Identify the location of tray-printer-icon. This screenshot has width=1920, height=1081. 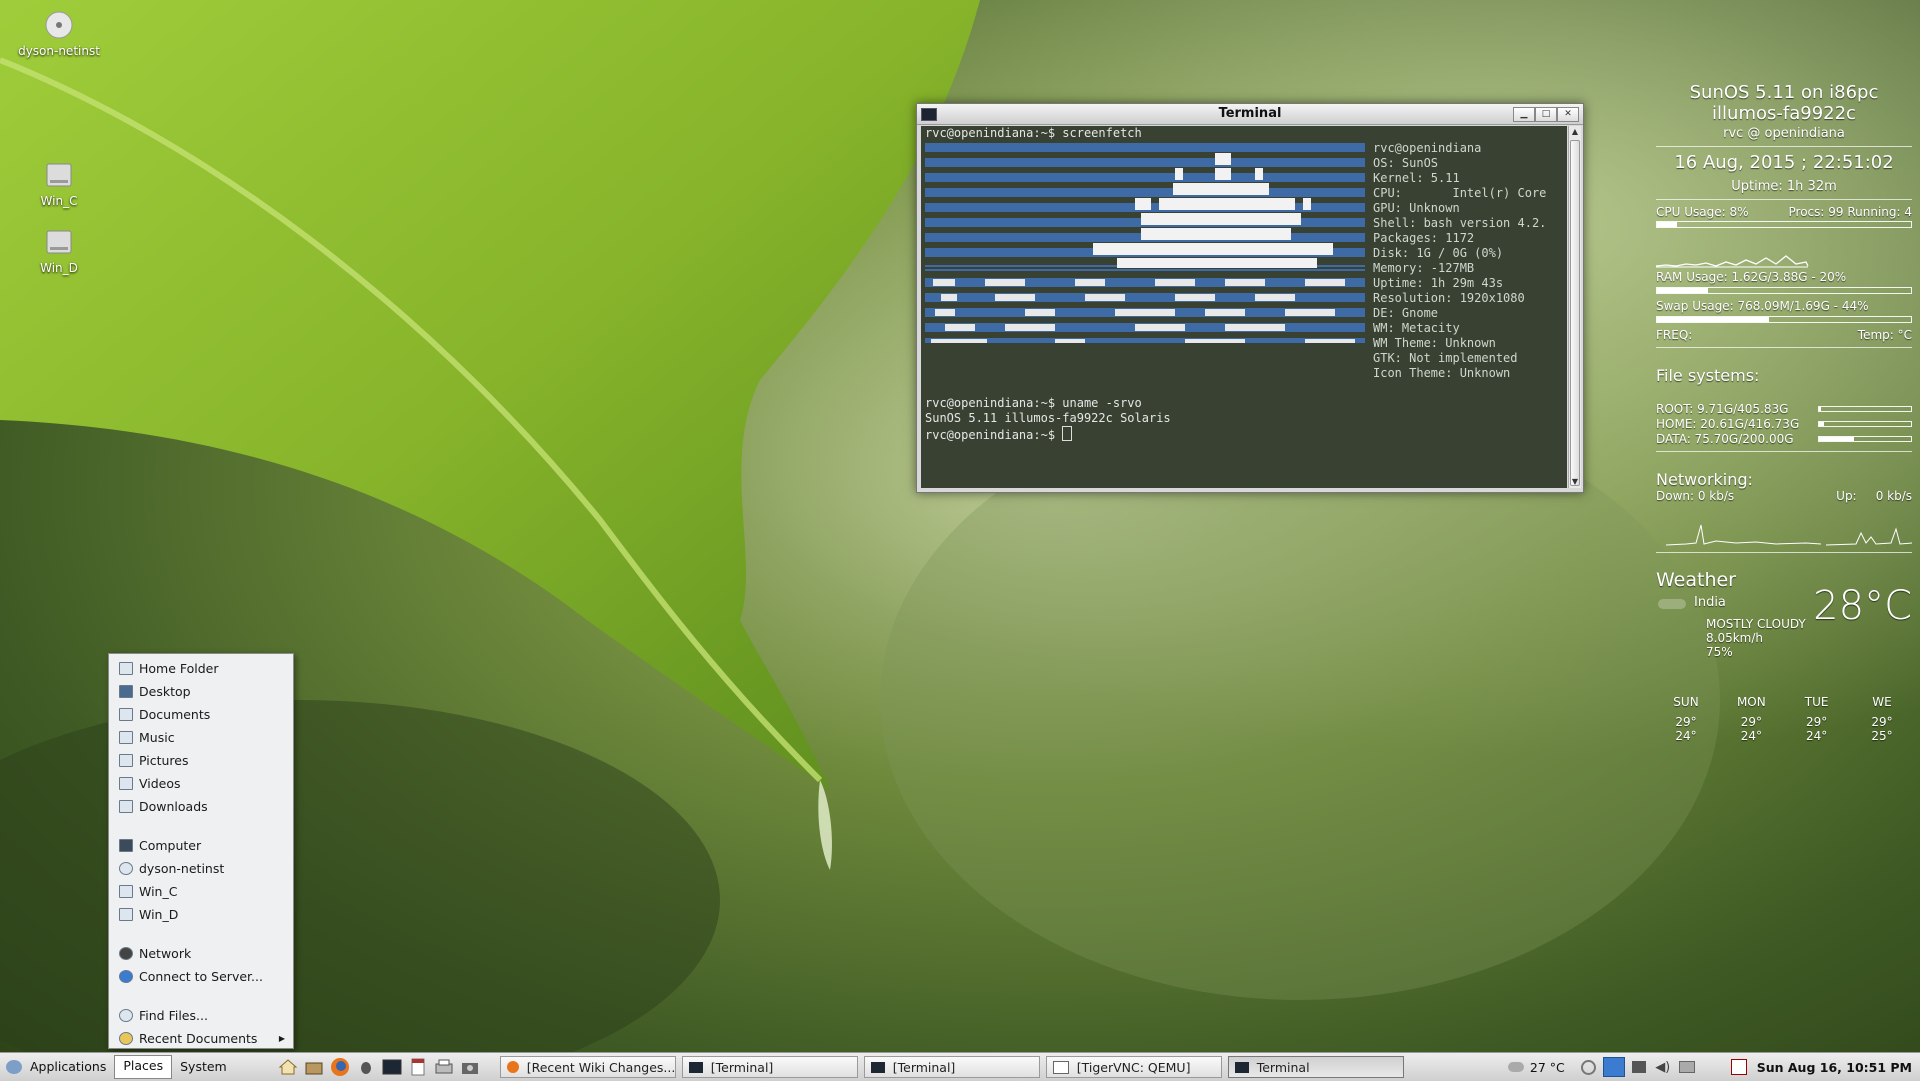
(1687, 1067).